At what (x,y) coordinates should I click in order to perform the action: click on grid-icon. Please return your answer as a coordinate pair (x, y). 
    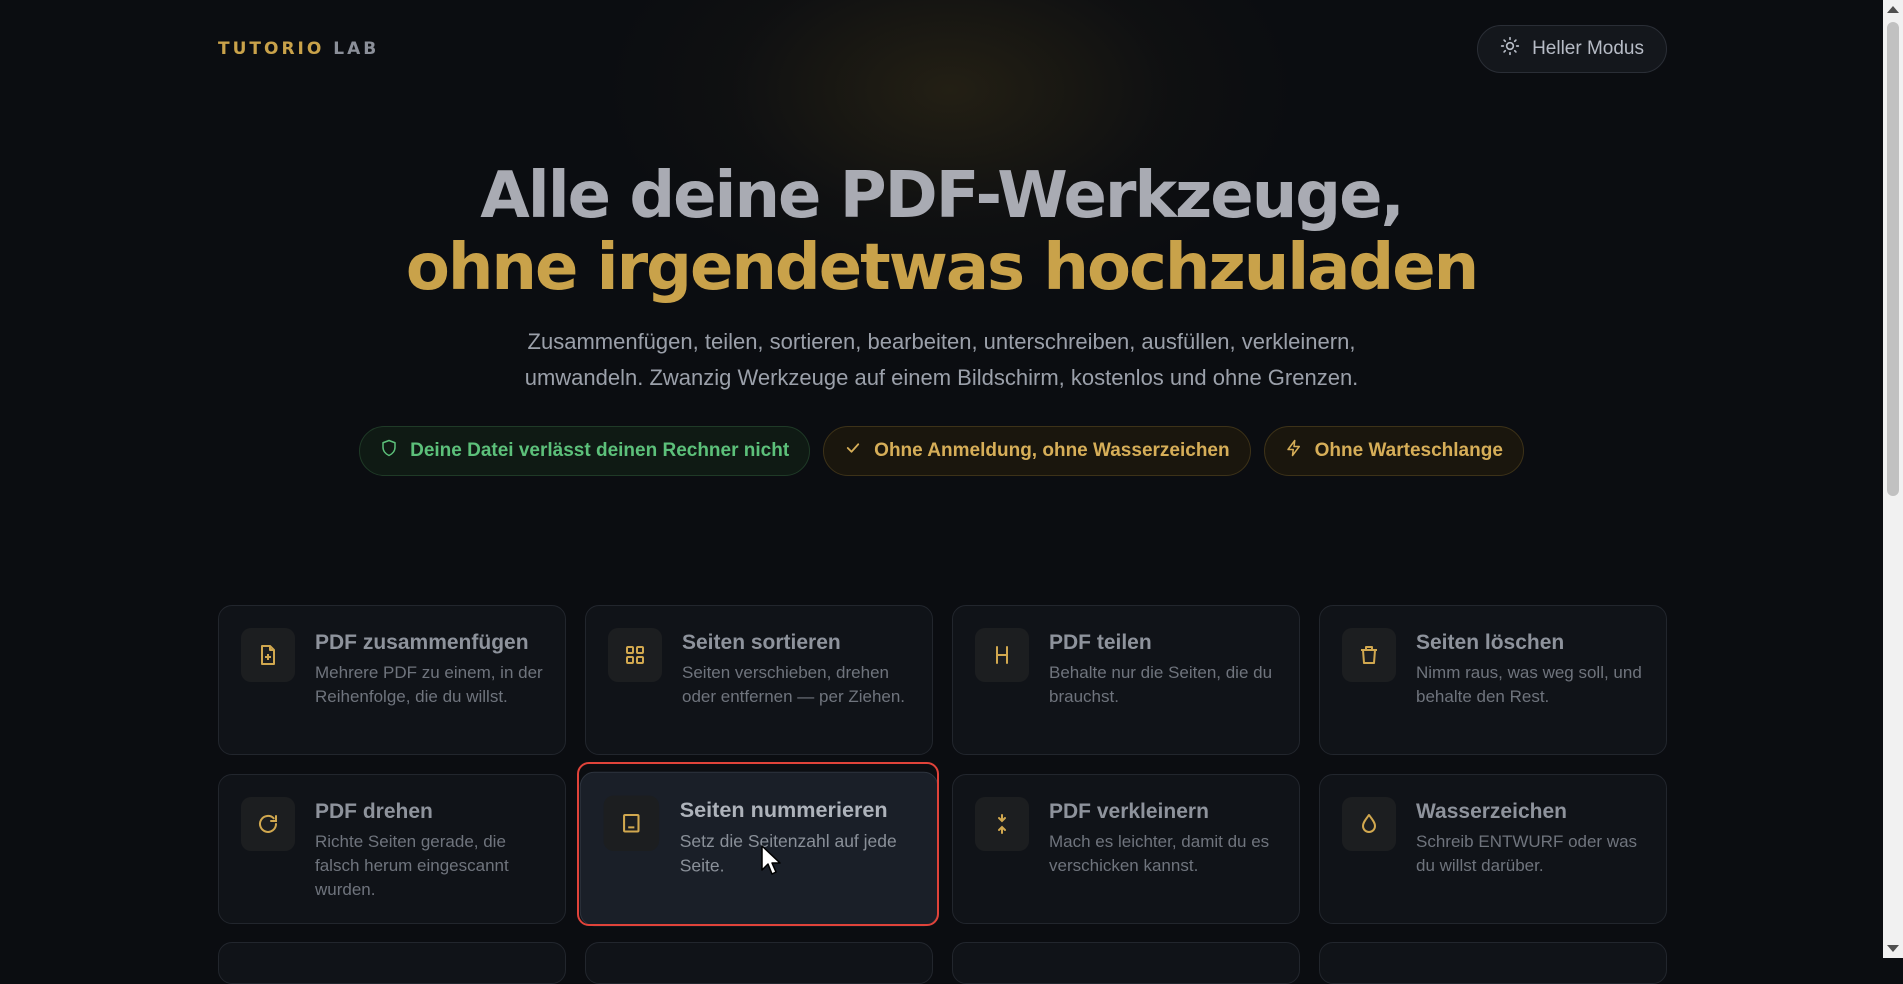
    Looking at the image, I should click on (635, 655).